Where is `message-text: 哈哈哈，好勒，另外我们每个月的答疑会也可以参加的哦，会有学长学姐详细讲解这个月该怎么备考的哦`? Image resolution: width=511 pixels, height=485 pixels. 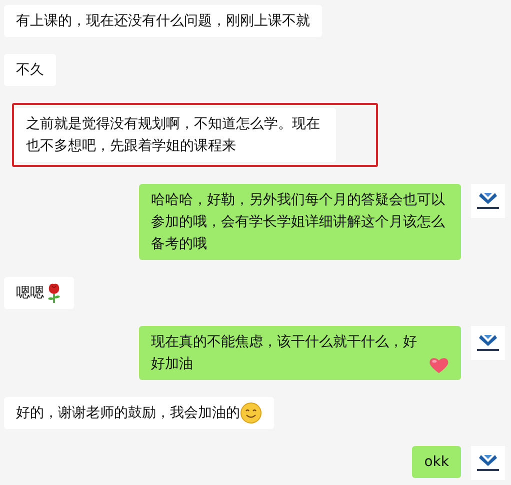 message-text: 哈哈哈，好勒，另外我们每个月的答疑会也可以参加的哦，会有学长学姐详细讲解这个月该怎么备考的哦 is located at coordinates (298, 222).